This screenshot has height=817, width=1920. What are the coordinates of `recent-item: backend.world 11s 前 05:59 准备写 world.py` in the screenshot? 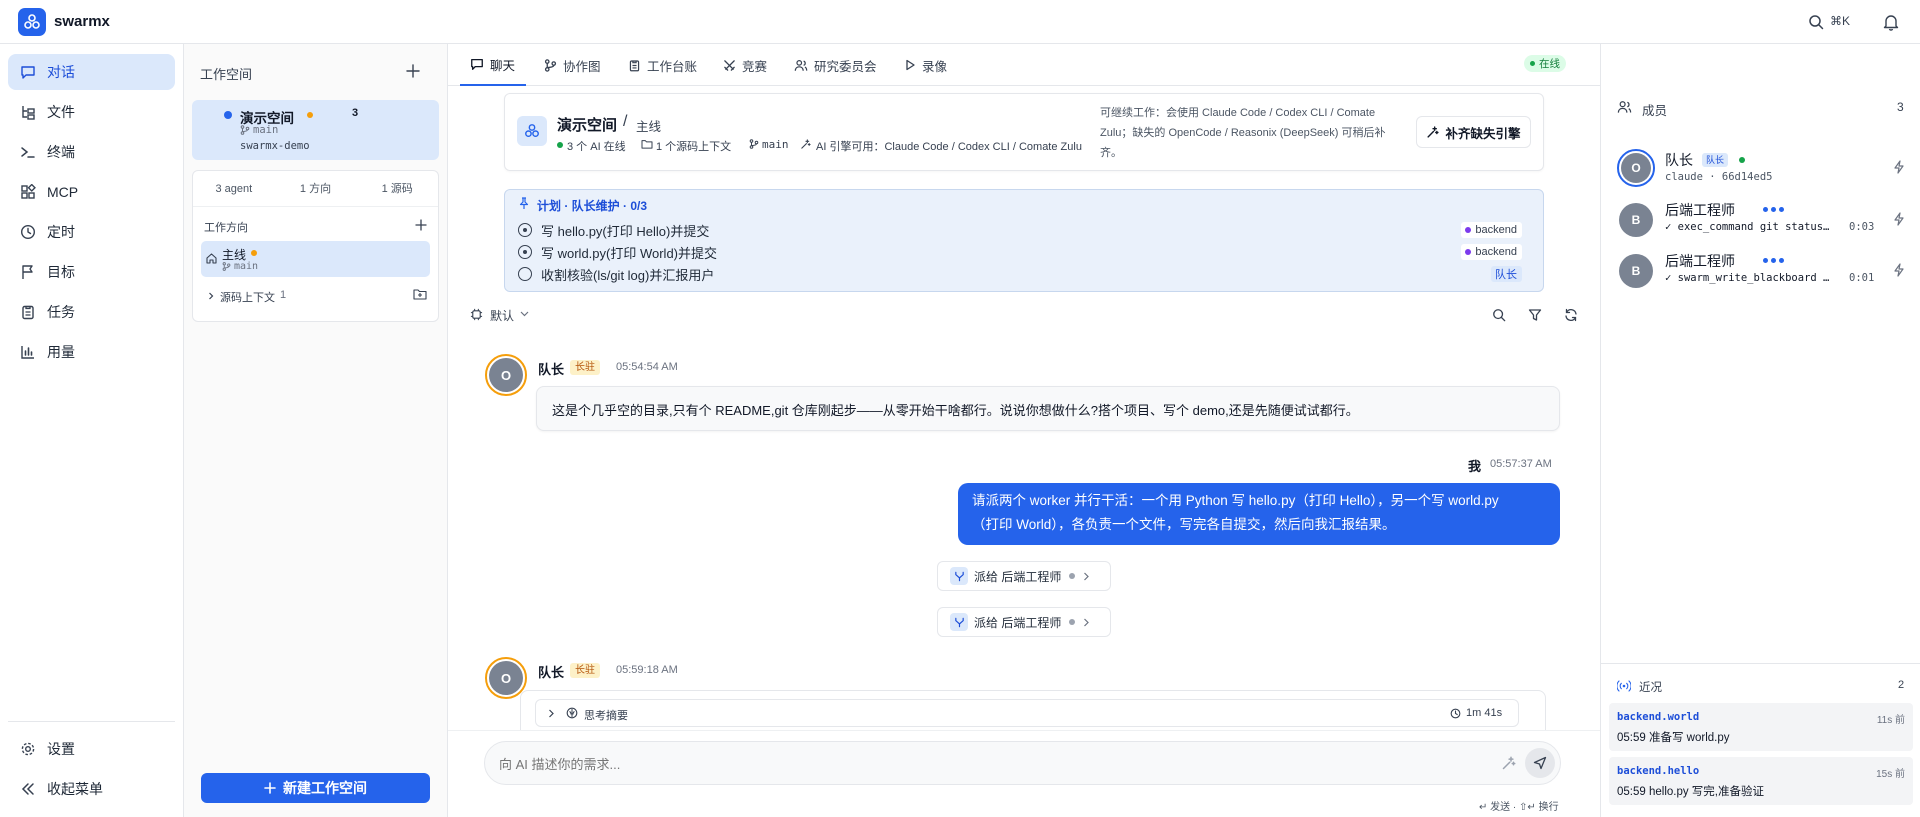 It's located at (1761, 727).